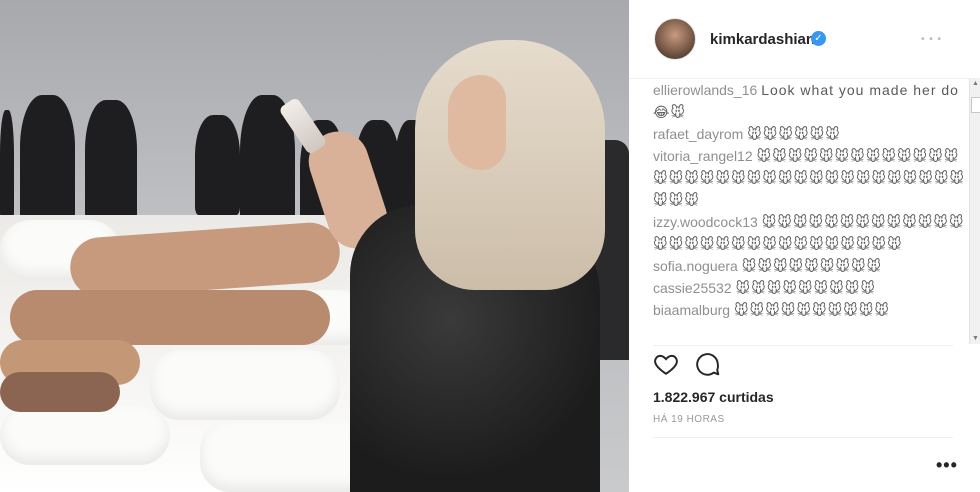 The image size is (980, 492). I want to click on comment-username: rafaet_dayrom, so click(698, 134).